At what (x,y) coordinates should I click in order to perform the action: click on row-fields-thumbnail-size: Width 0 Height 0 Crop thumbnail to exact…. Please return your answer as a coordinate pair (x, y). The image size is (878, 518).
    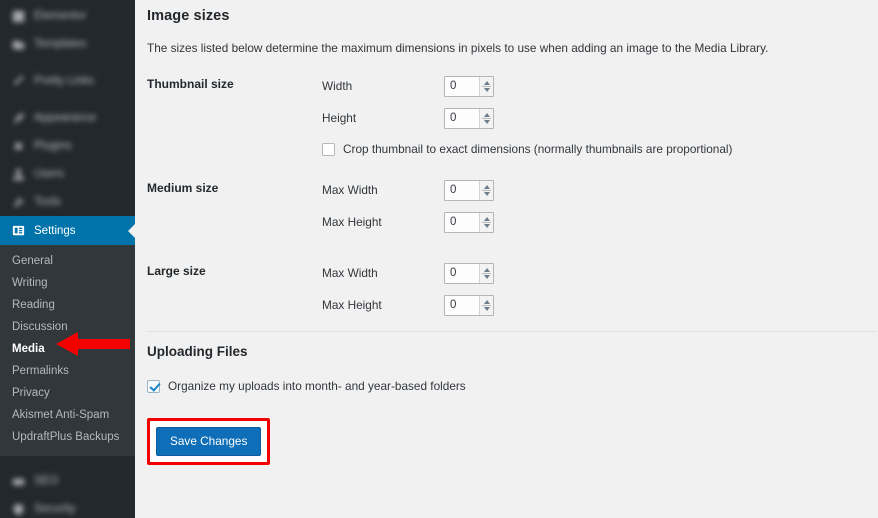
    Looking at the image, I should click on (594, 116).